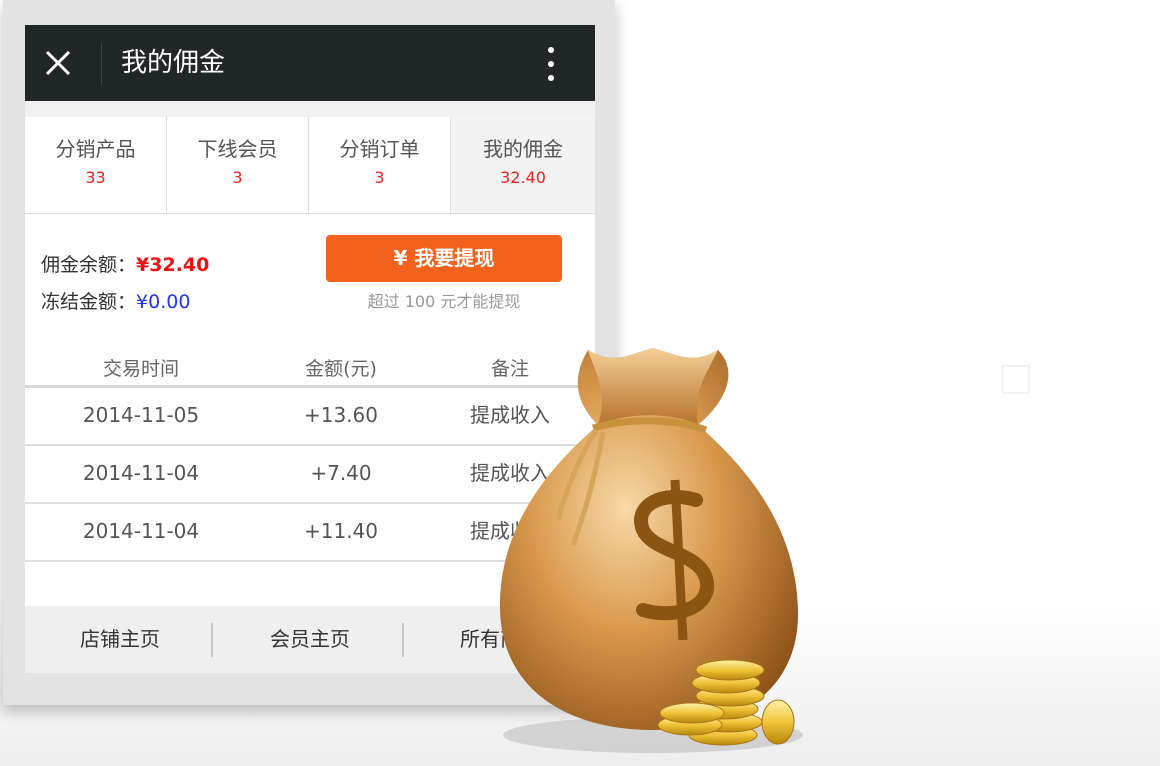 This screenshot has width=1160, height=766. I want to click on frozen-balance: 冻结金额：¥0.00, so click(115, 302).